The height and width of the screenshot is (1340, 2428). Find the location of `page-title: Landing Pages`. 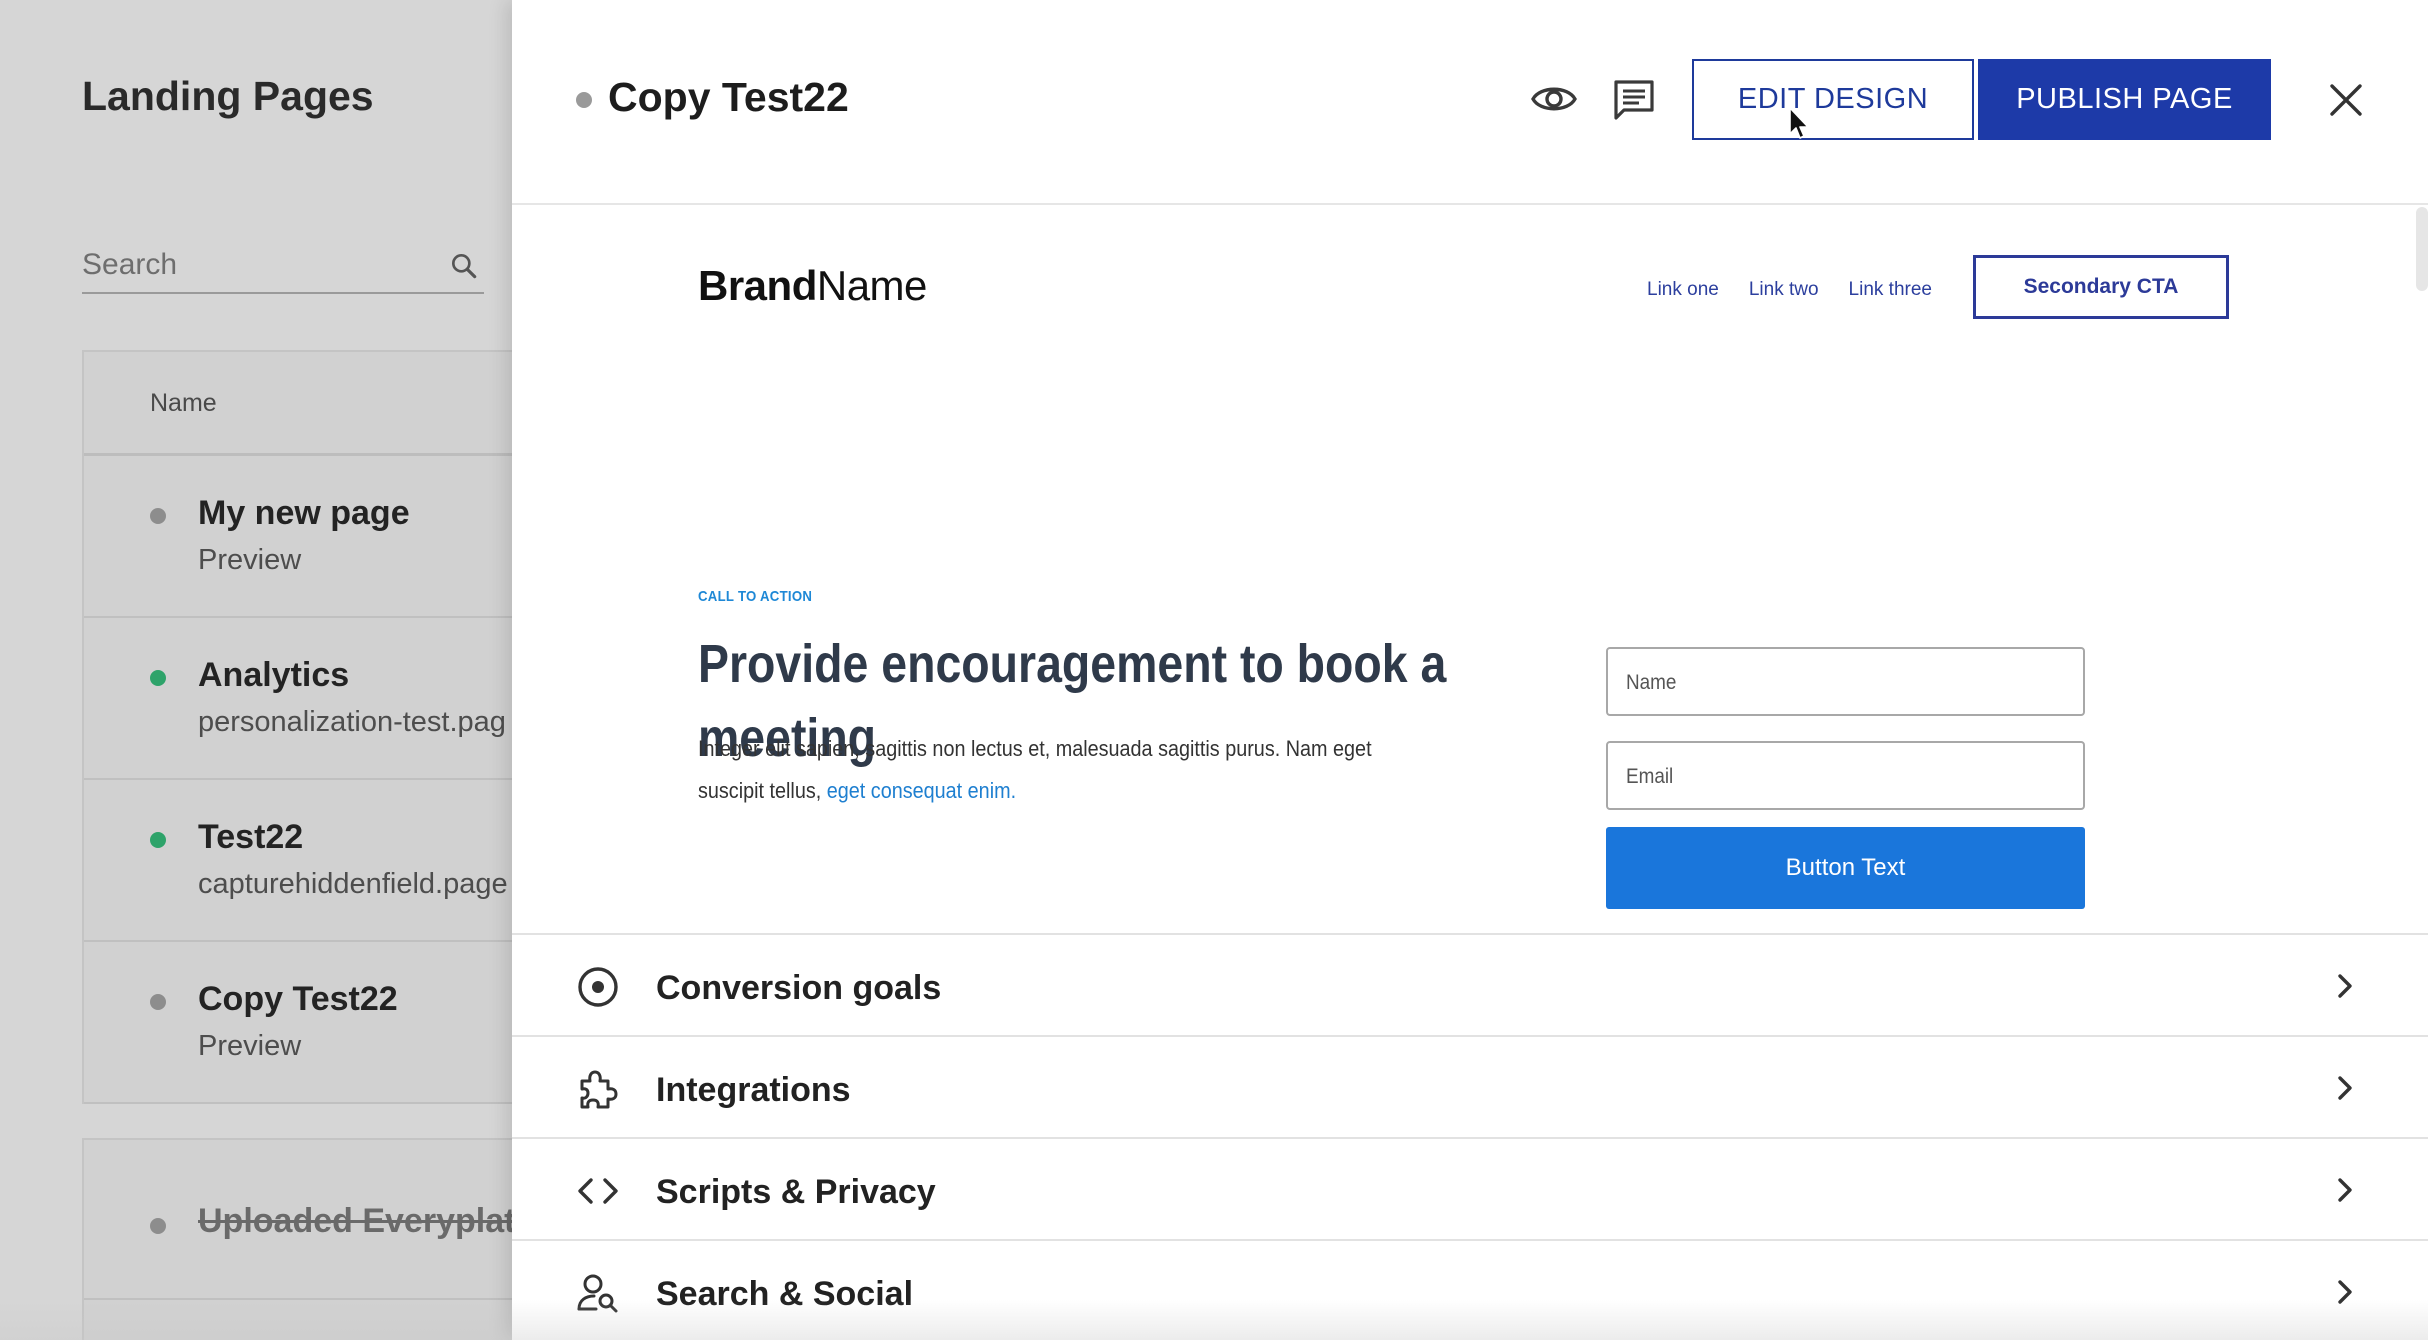

page-title: Landing Pages is located at coordinates (228, 96).